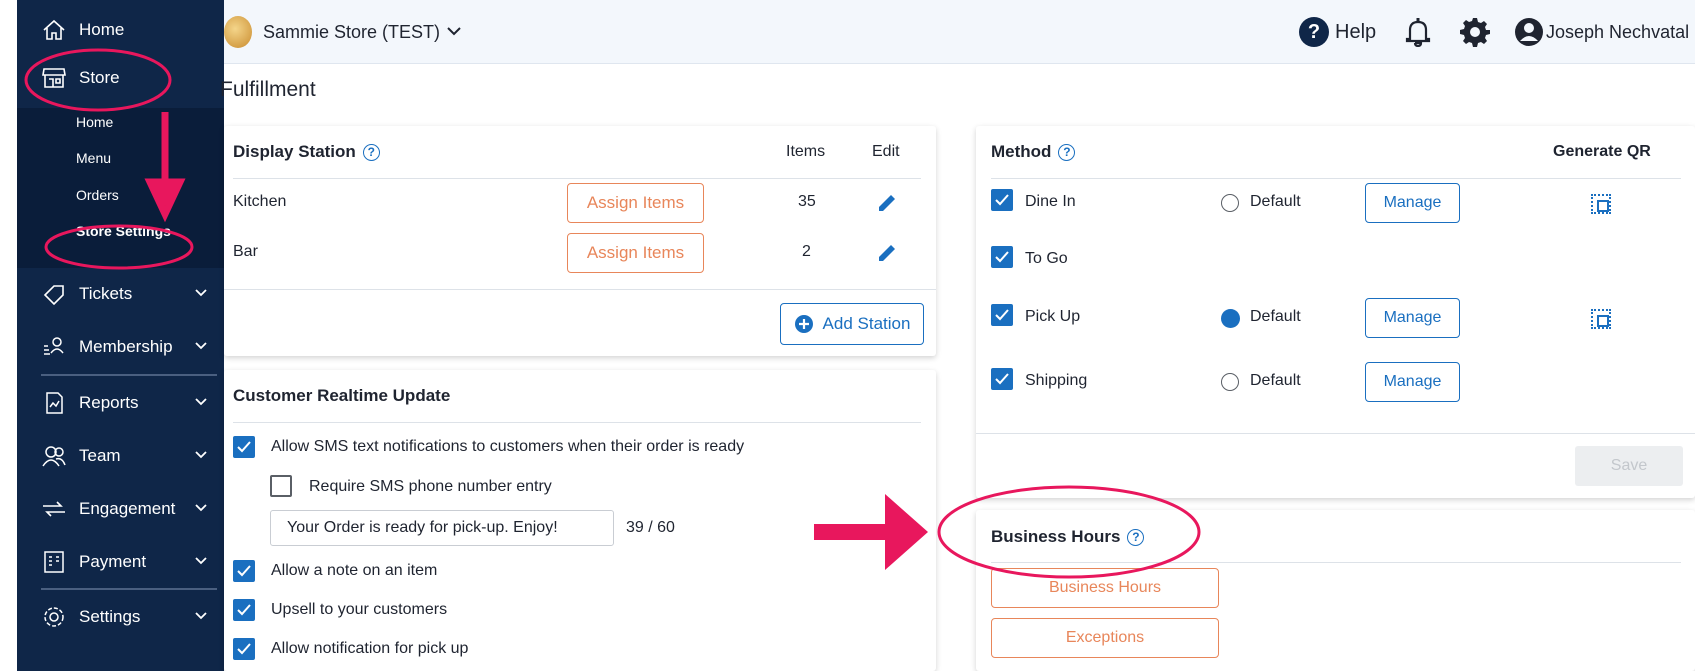  I want to click on sidebar-item-label: Team, so click(100, 455).